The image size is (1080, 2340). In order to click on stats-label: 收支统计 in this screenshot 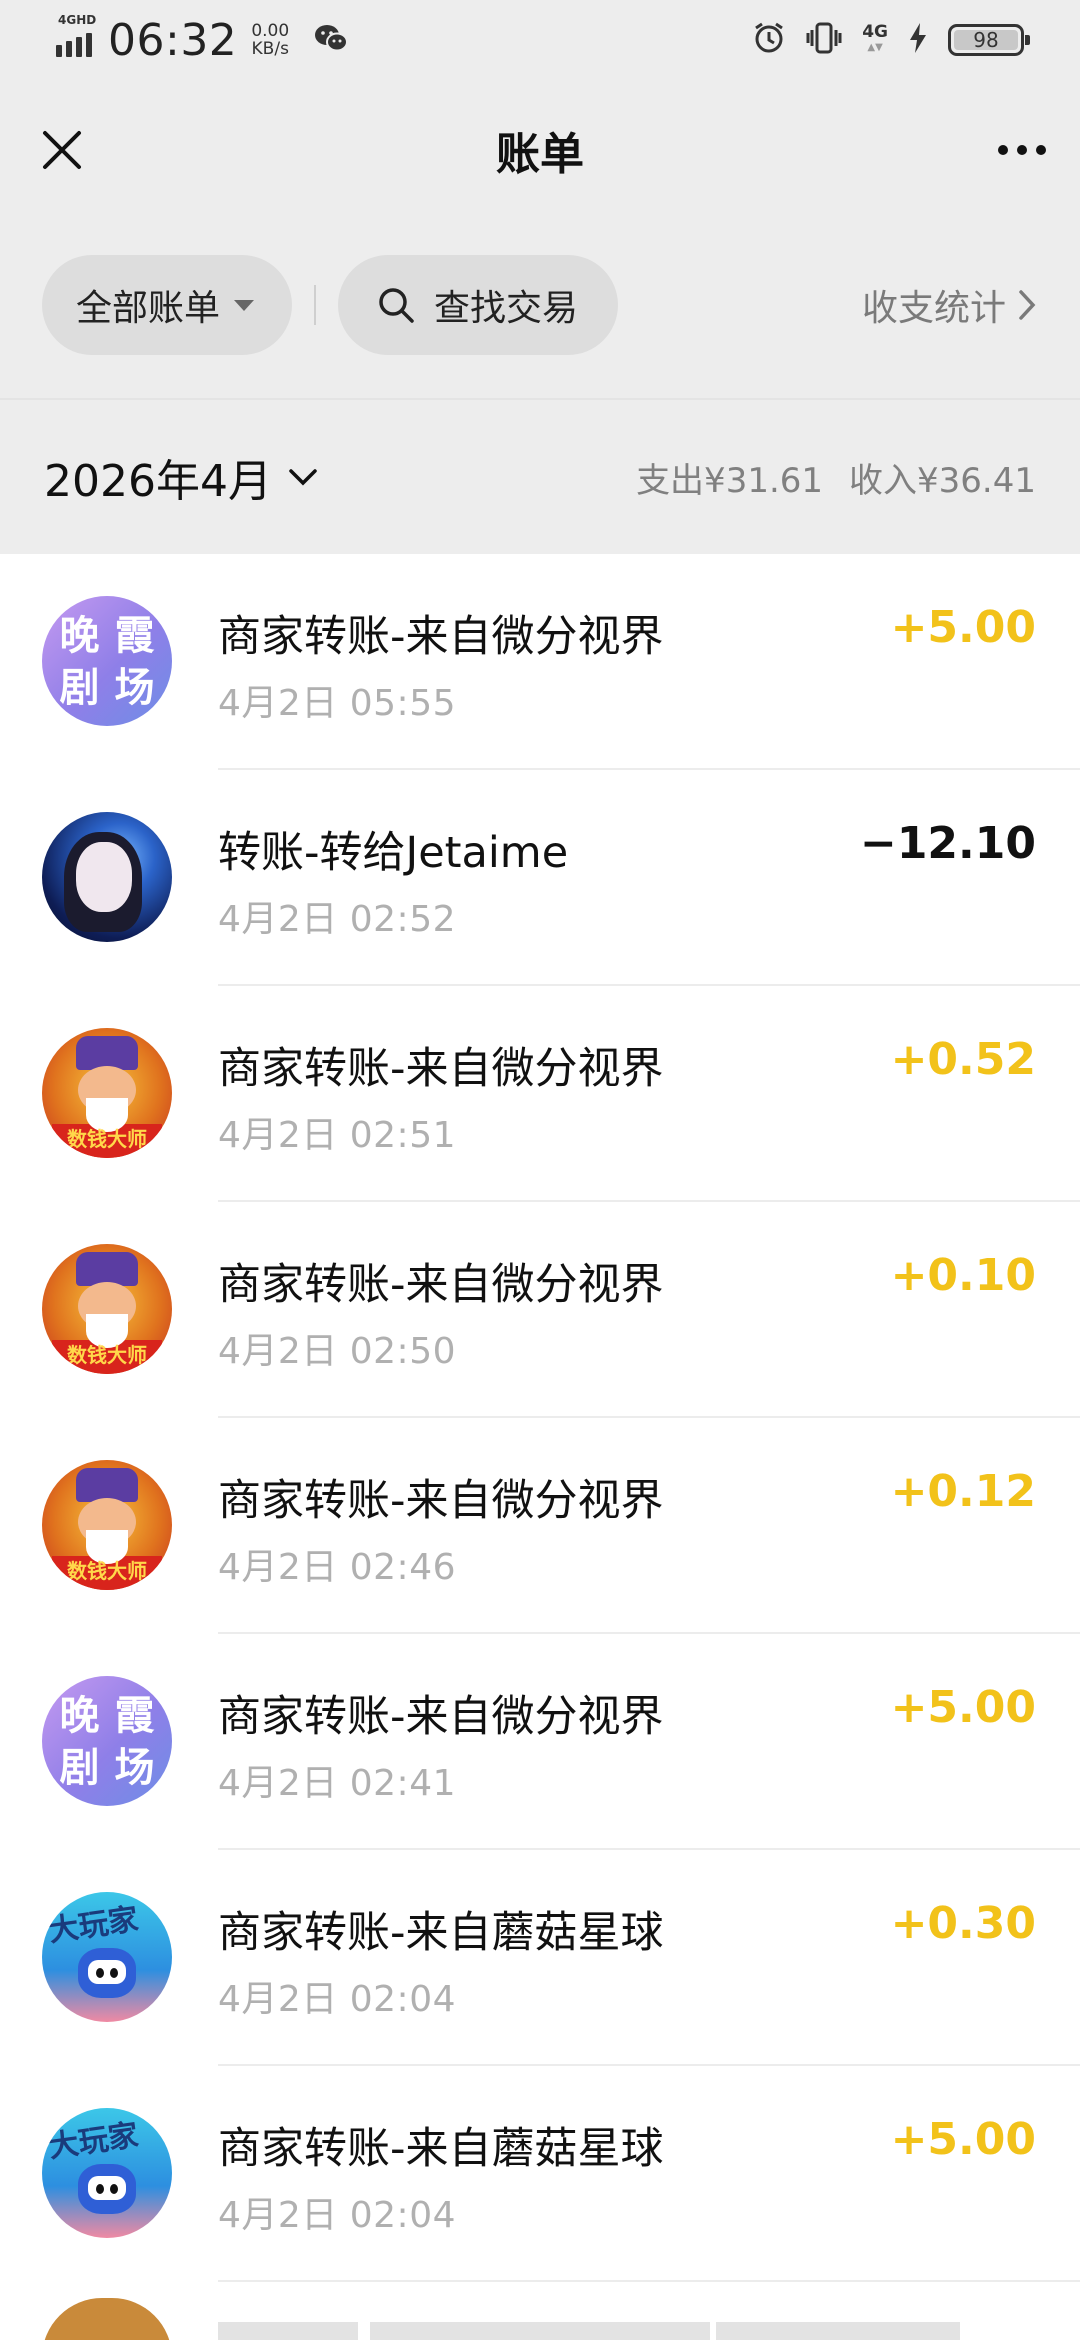, I will do `click(933, 308)`.